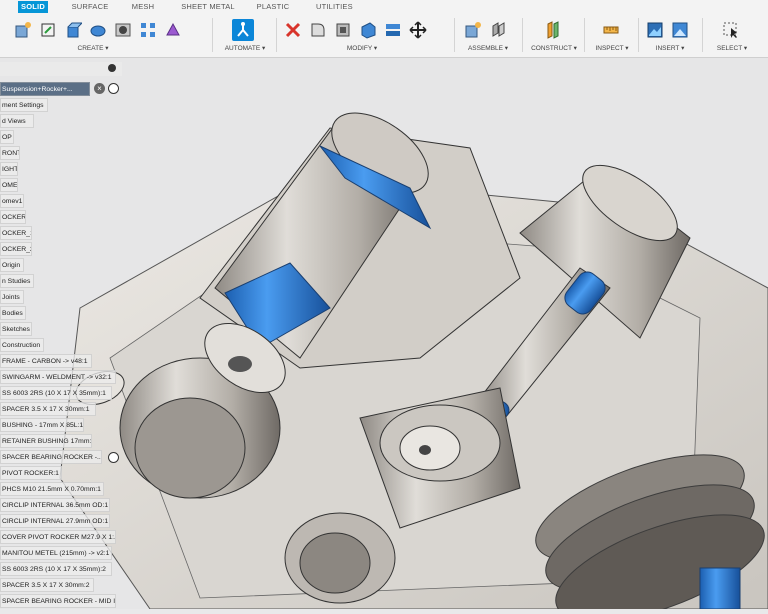 The height and width of the screenshot is (614, 768). I want to click on browser-item: OCKER_1, so click(16, 233).